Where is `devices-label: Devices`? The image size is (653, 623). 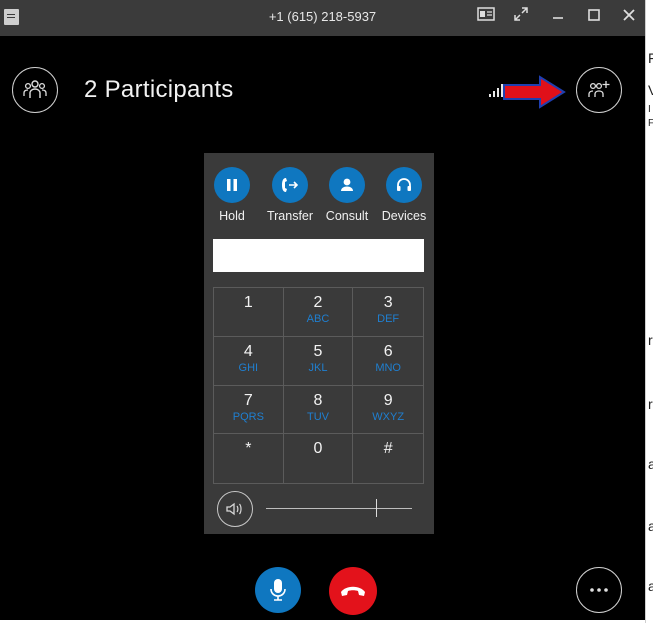
devices-label: Devices is located at coordinates (404, 216).